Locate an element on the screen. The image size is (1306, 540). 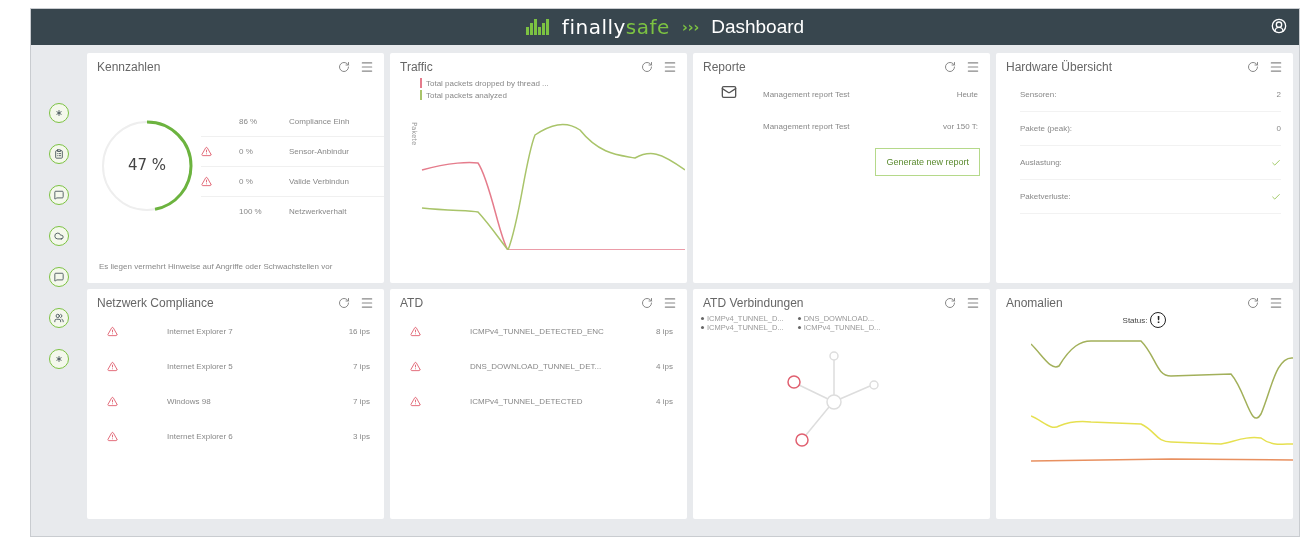
chat-icon is located at coordinates (59, 277).